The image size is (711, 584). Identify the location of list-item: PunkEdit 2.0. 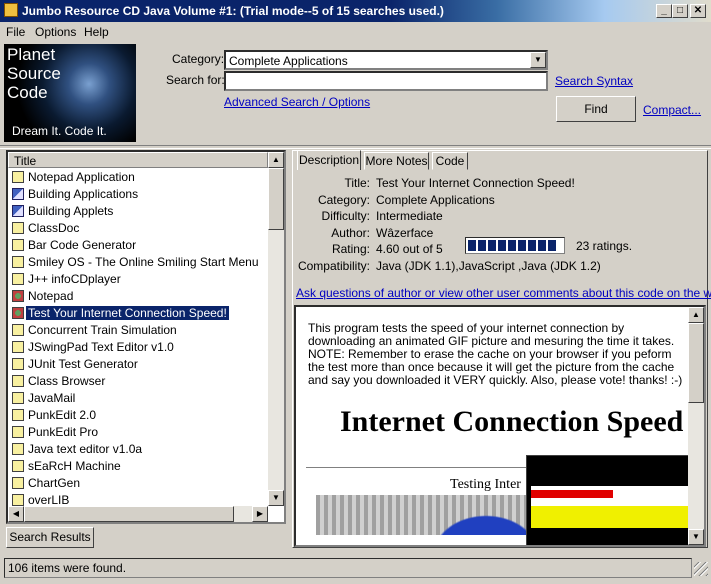
(138, 415).